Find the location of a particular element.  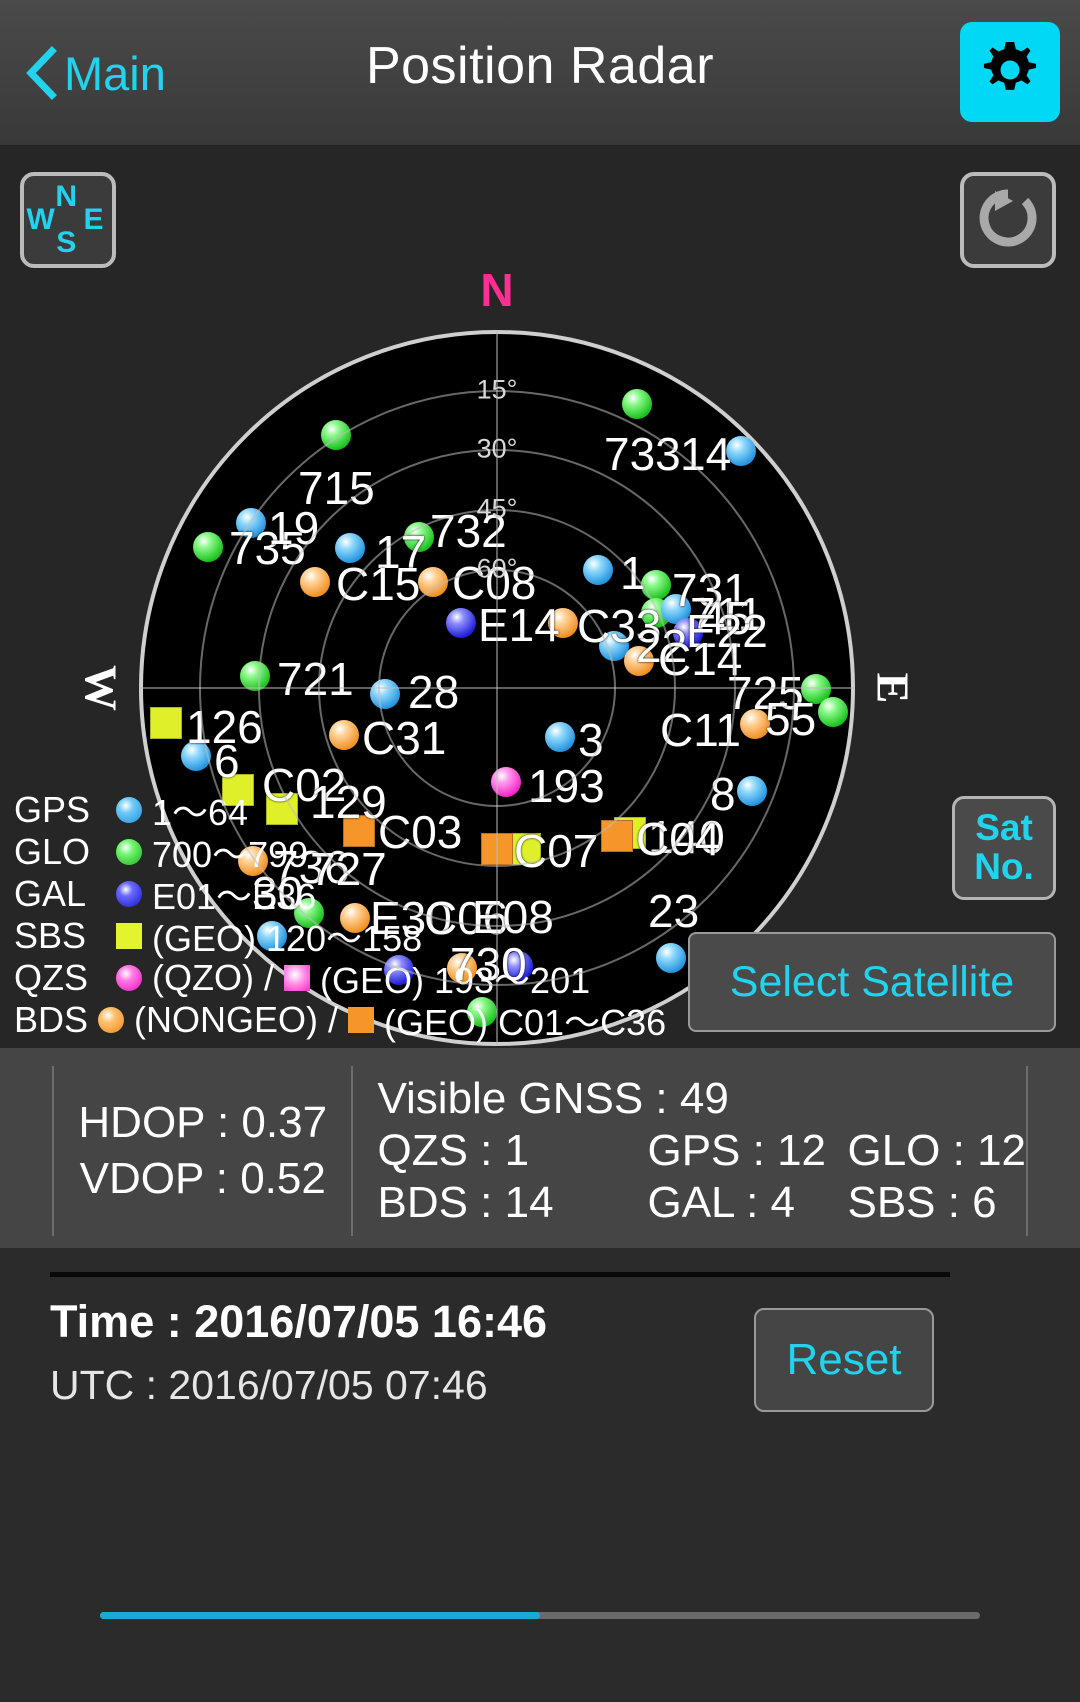

count-gal: GAL : 4 is located at coordinates (721, 1202).